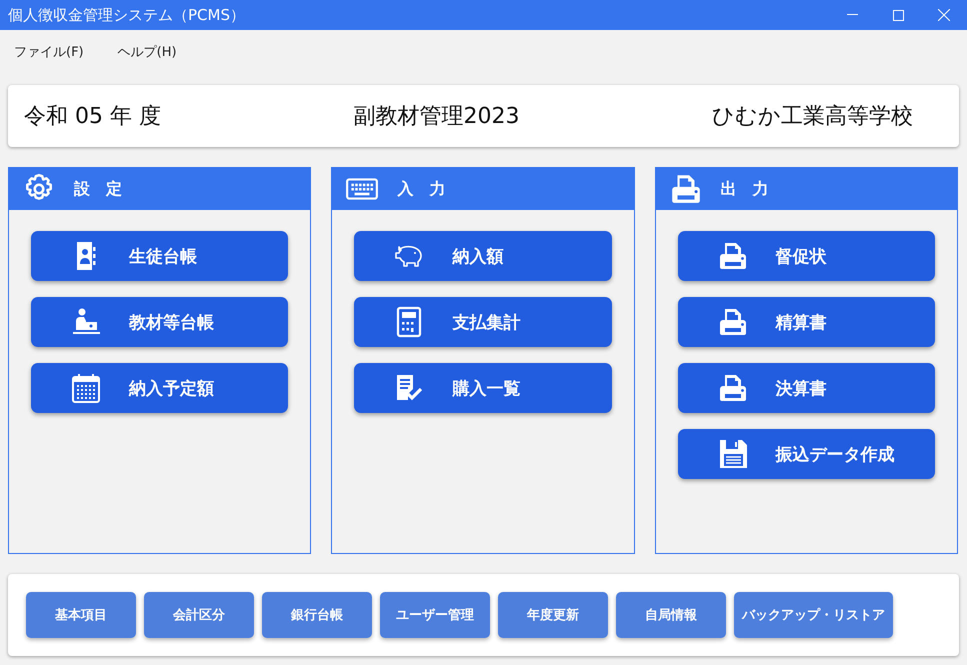 Image resolution: width=967 pixels, height=665 pixels. What do you see at coordinates (806, 388) in the screenshot?
I see `menu-button: 決算書` at bounding box center [806, 388].